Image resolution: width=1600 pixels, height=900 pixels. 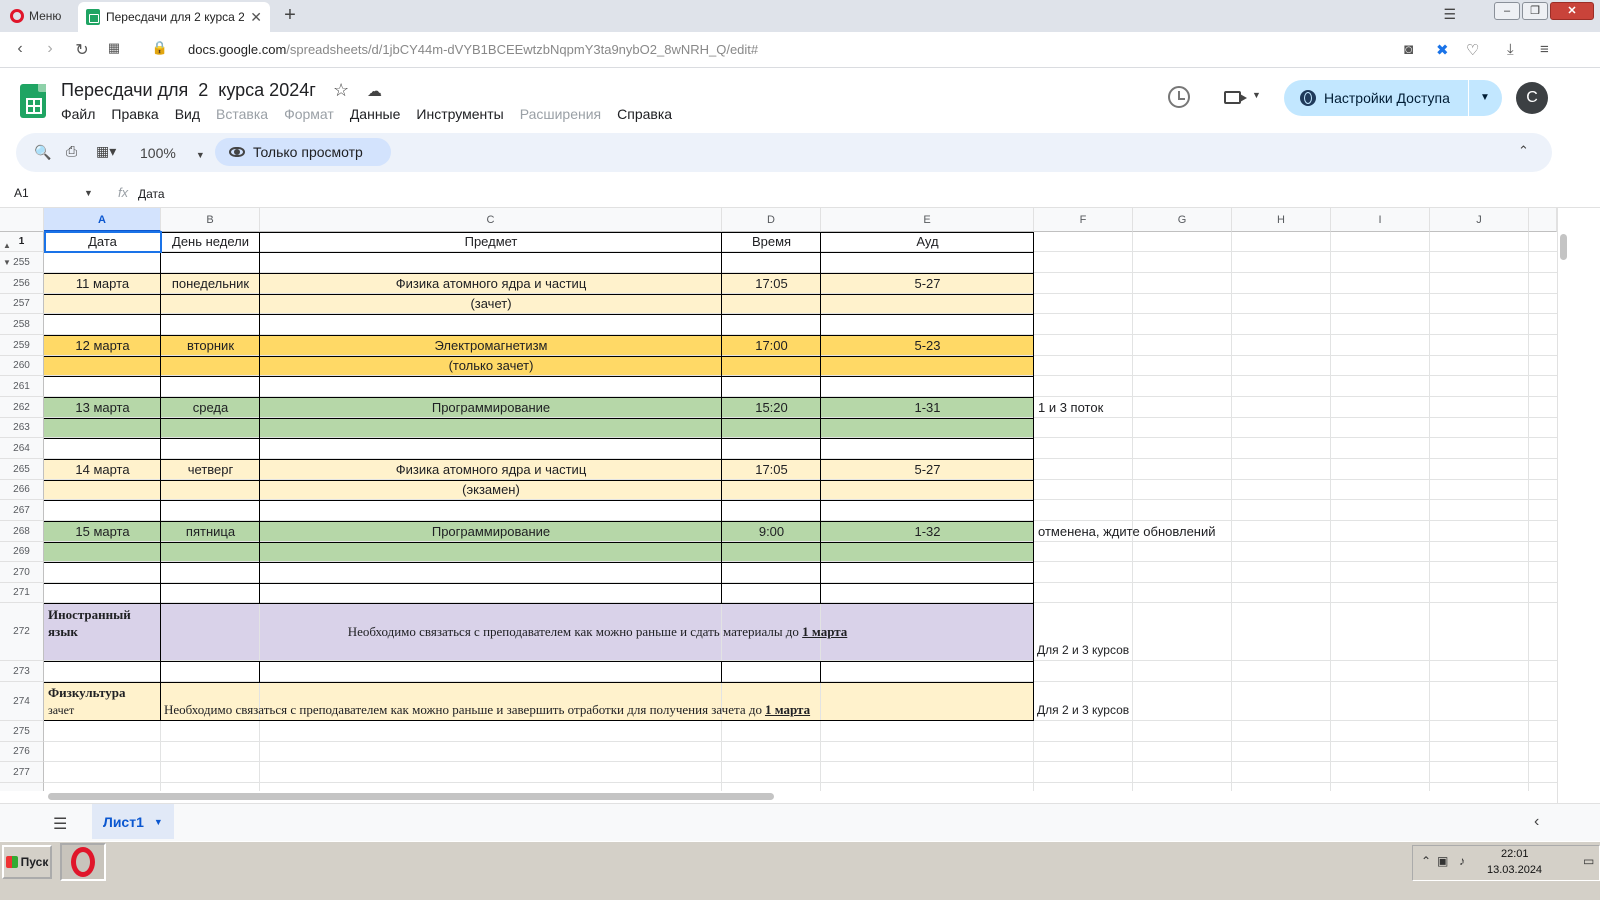 I want to click on meet-camera-icon, so click(x=1235, y=97).